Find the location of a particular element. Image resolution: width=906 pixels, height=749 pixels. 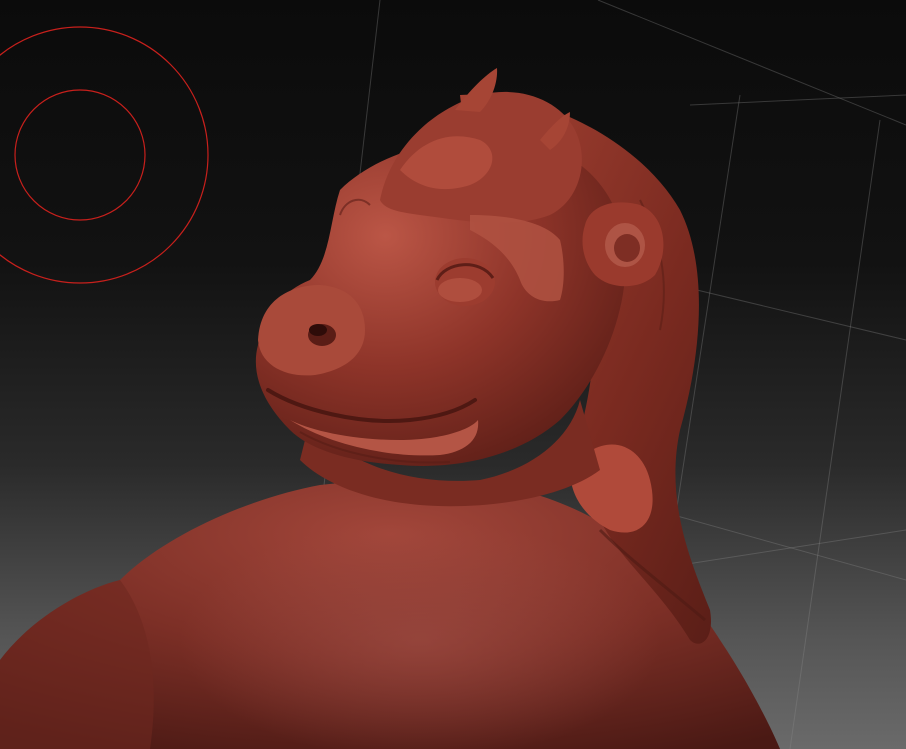

brush-outer-radius-icon is located at coordinates (104, 155).